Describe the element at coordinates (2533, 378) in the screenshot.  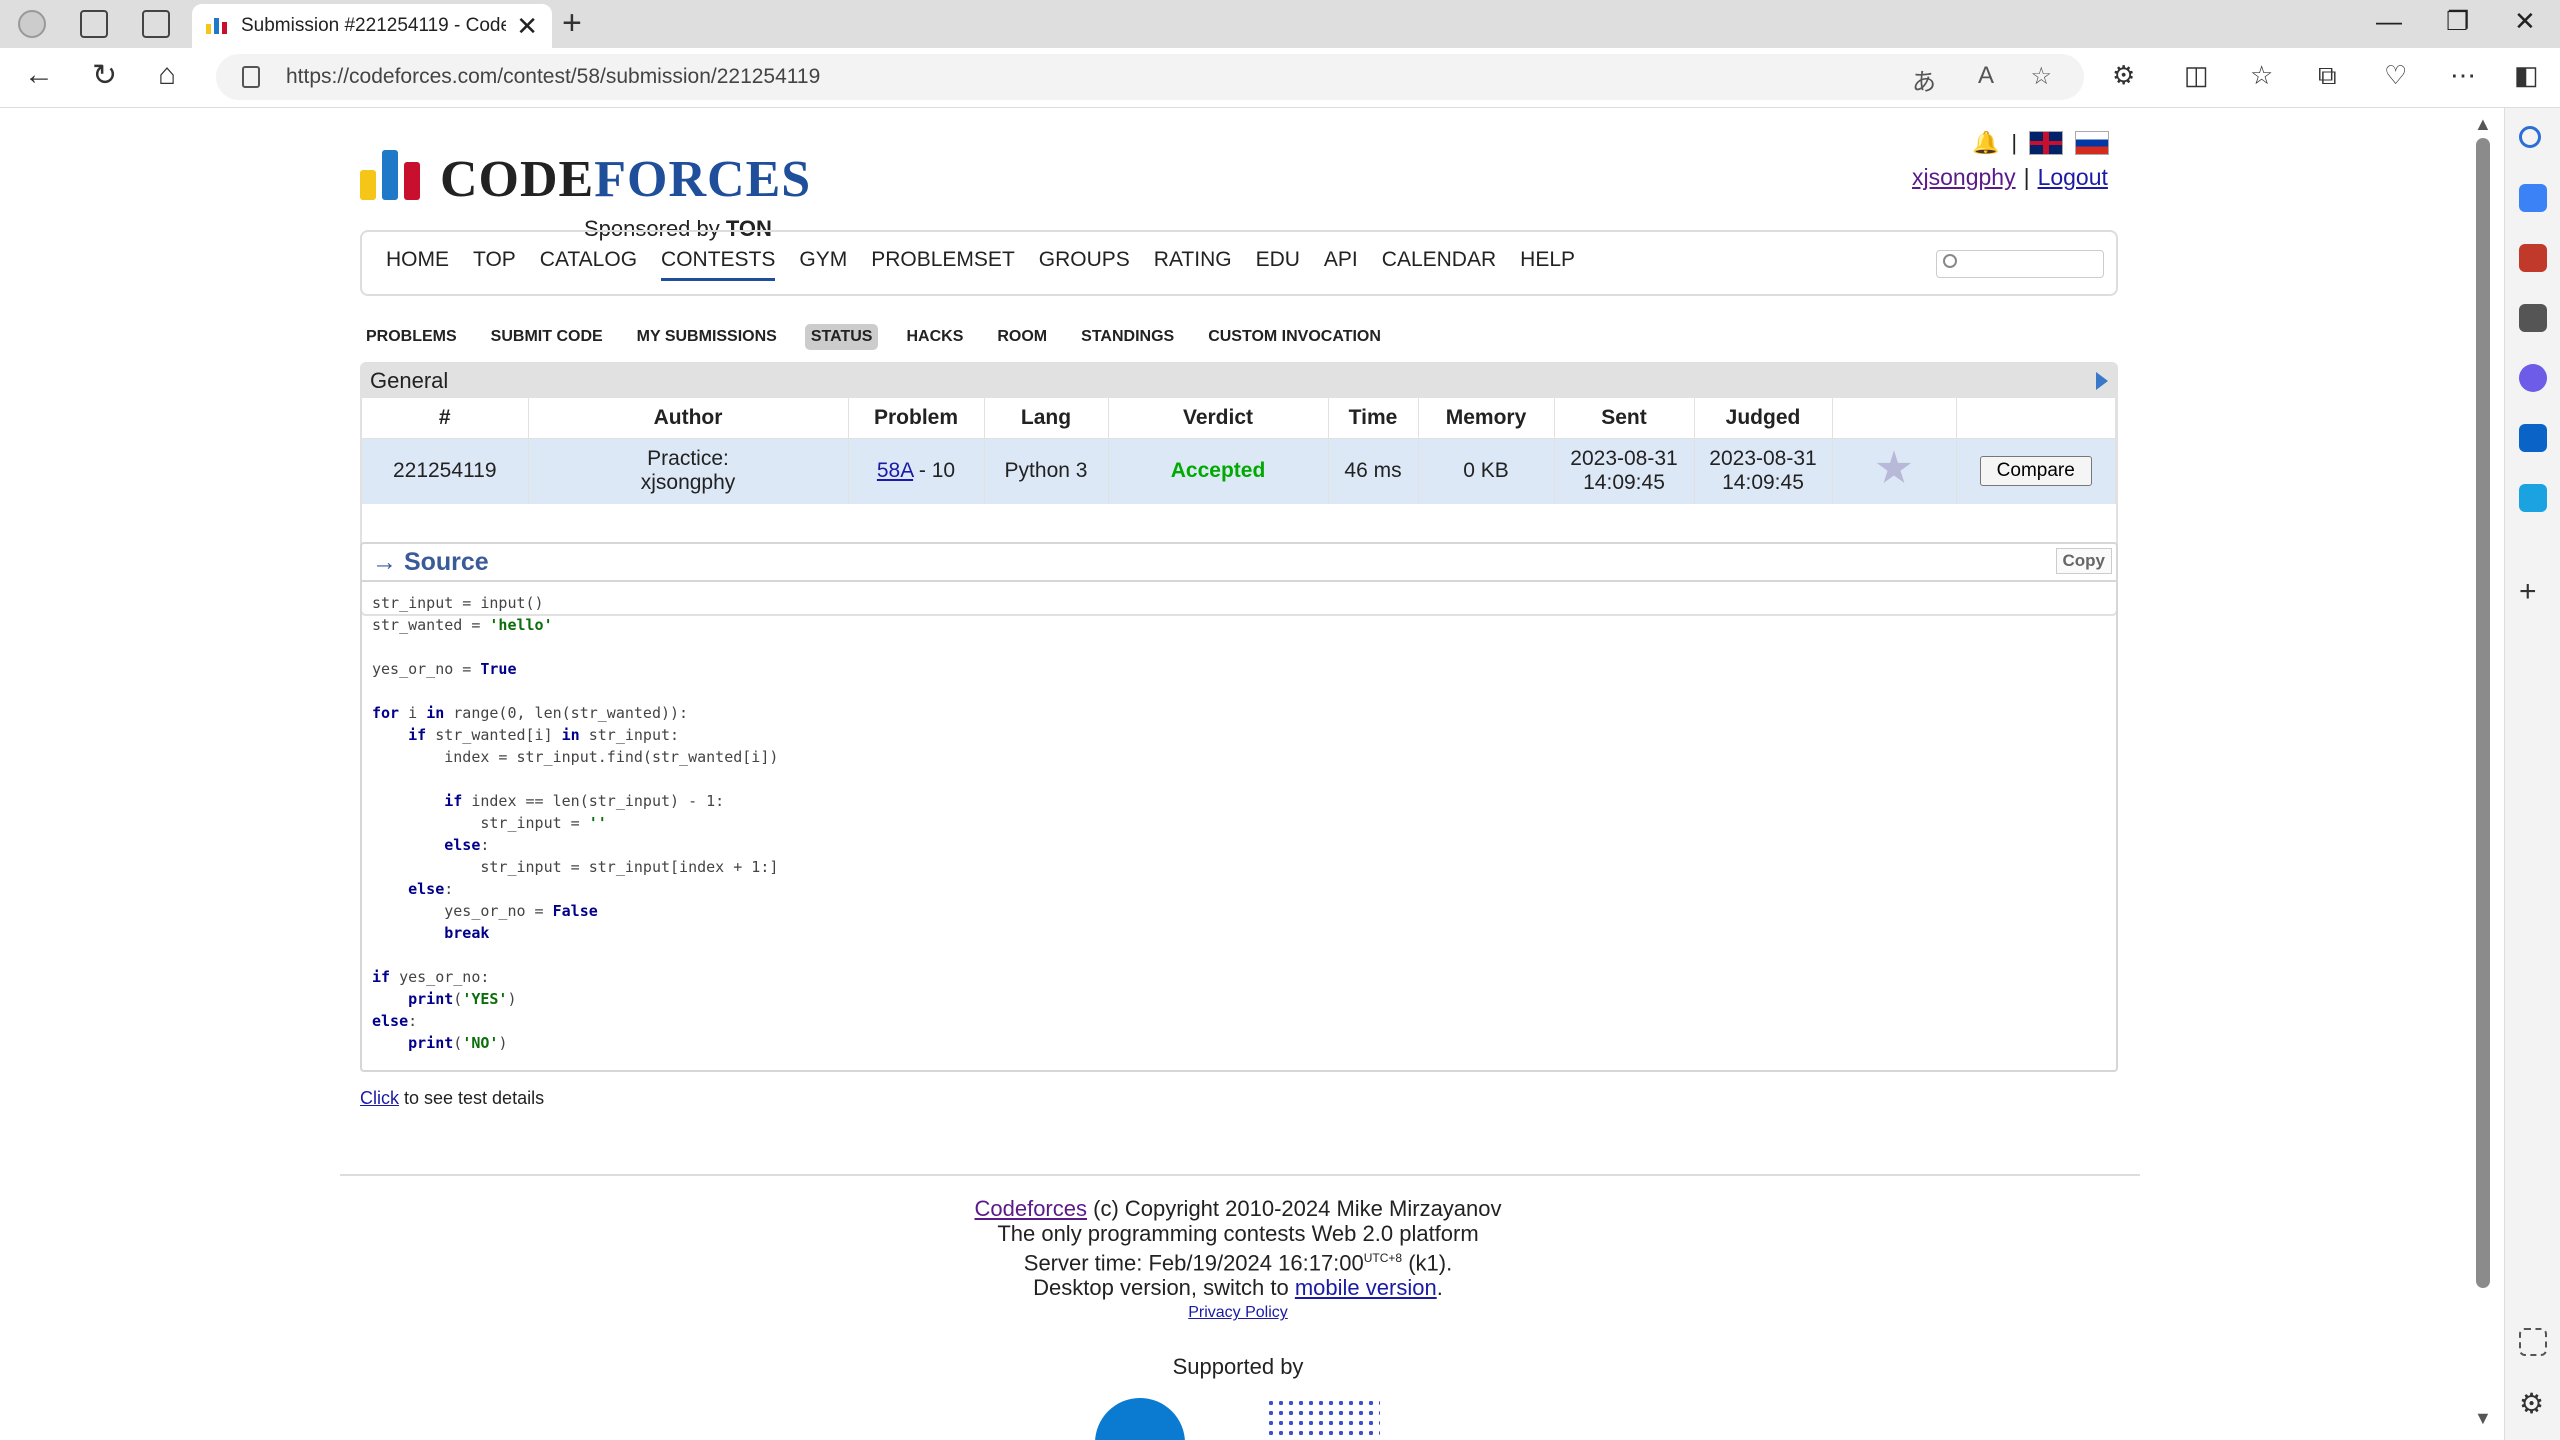
I see `copilot-icon` at that location.